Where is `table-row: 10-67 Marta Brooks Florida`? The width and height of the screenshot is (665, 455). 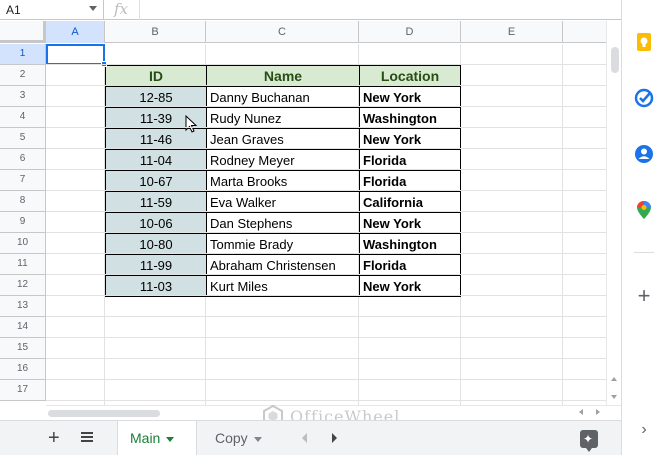 table-row: 10-67 Marta Brooks Florida is located at coordinates (283, 181).